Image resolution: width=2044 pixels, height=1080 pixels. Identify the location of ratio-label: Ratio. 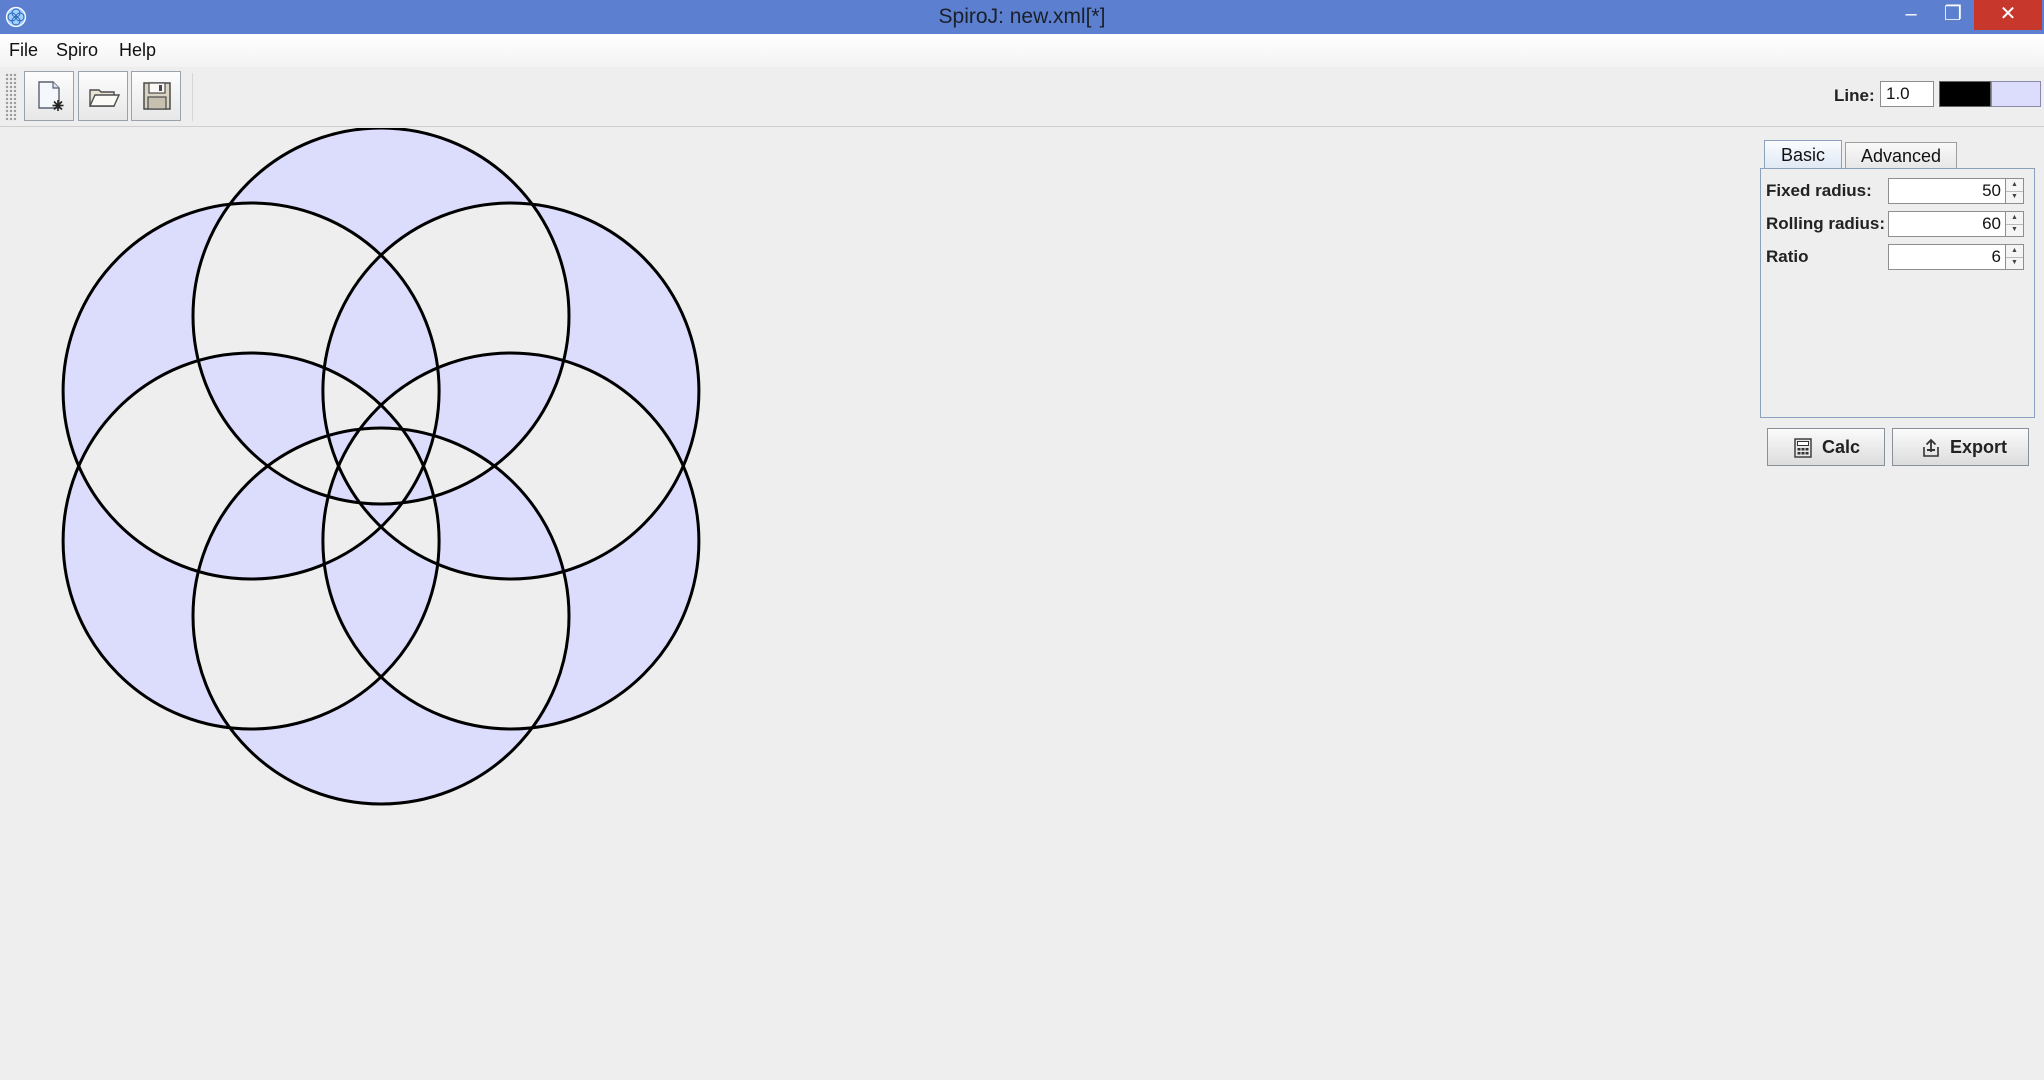
(1787, 256).